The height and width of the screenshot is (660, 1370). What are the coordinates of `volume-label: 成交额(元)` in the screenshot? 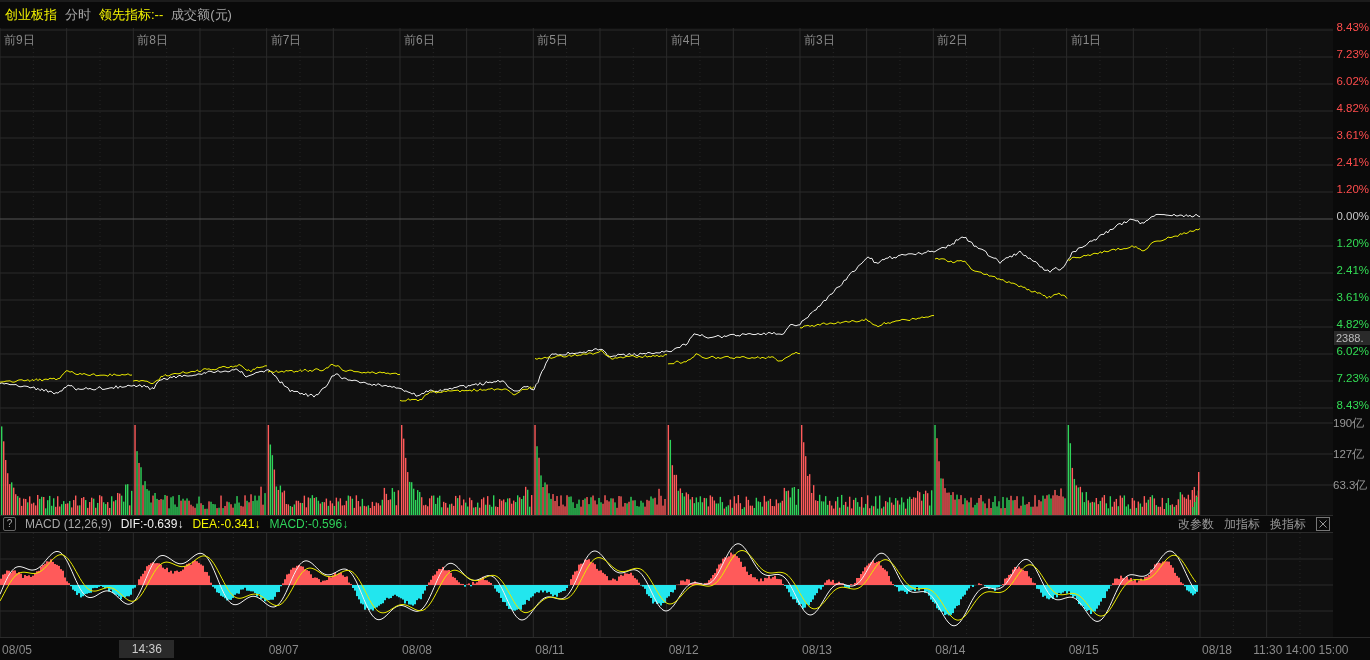 It's located at (201, 15).